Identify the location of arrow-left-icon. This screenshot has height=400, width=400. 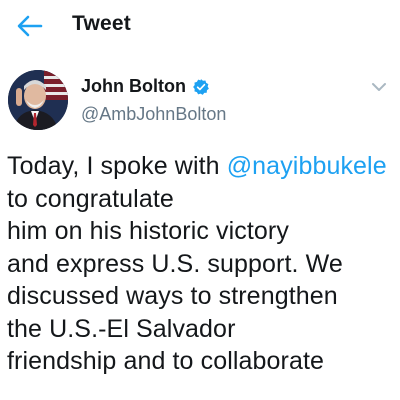
(30, 26).